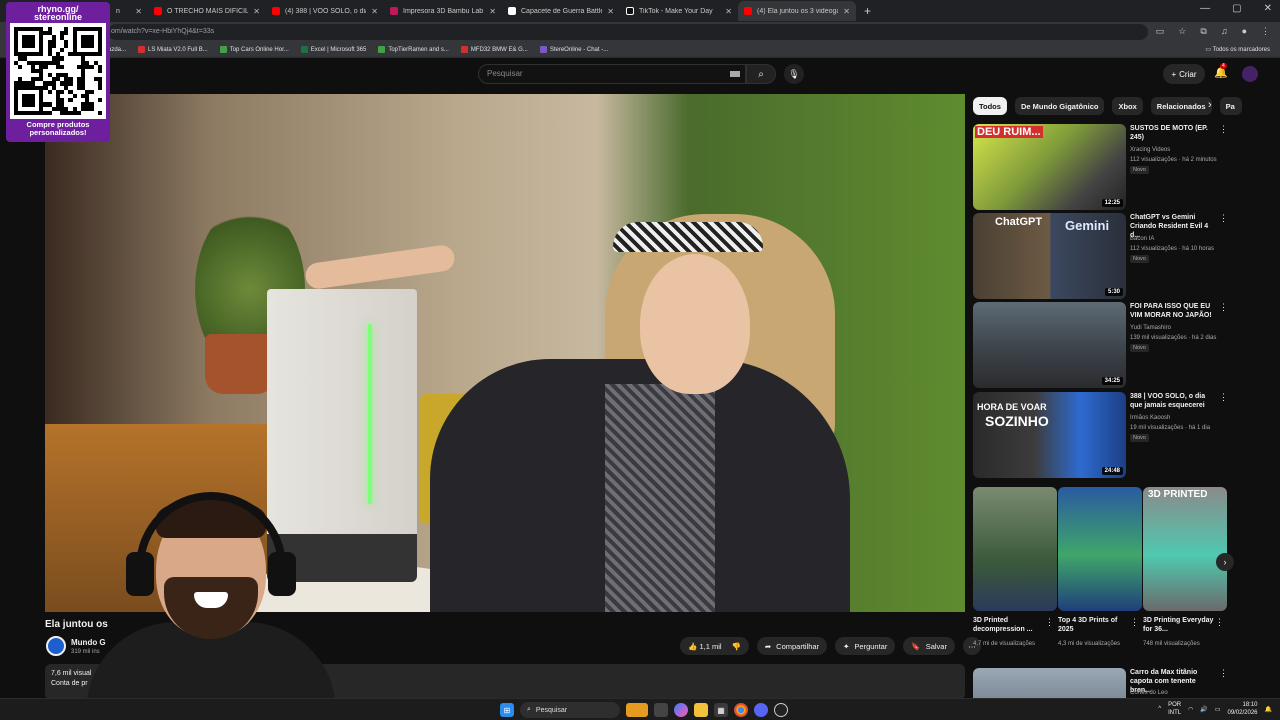  I want to click on chip-related: Relacionados, so click(1181, 106).